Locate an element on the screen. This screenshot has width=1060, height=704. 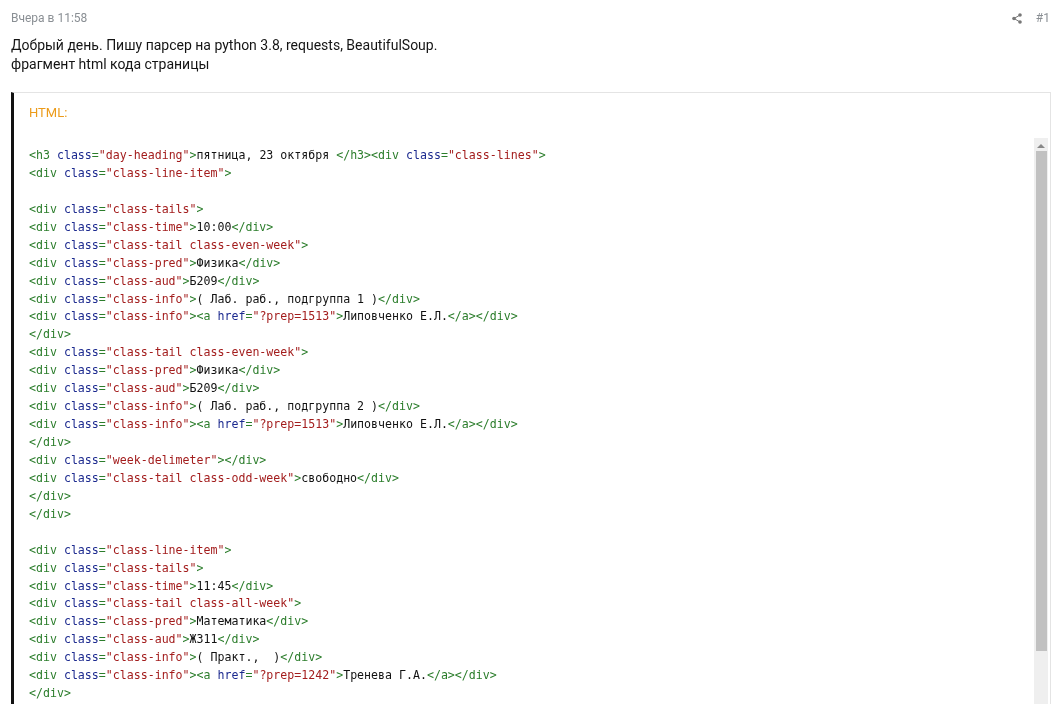
post-number-link: #1 is located at coordinates (1042, 18).